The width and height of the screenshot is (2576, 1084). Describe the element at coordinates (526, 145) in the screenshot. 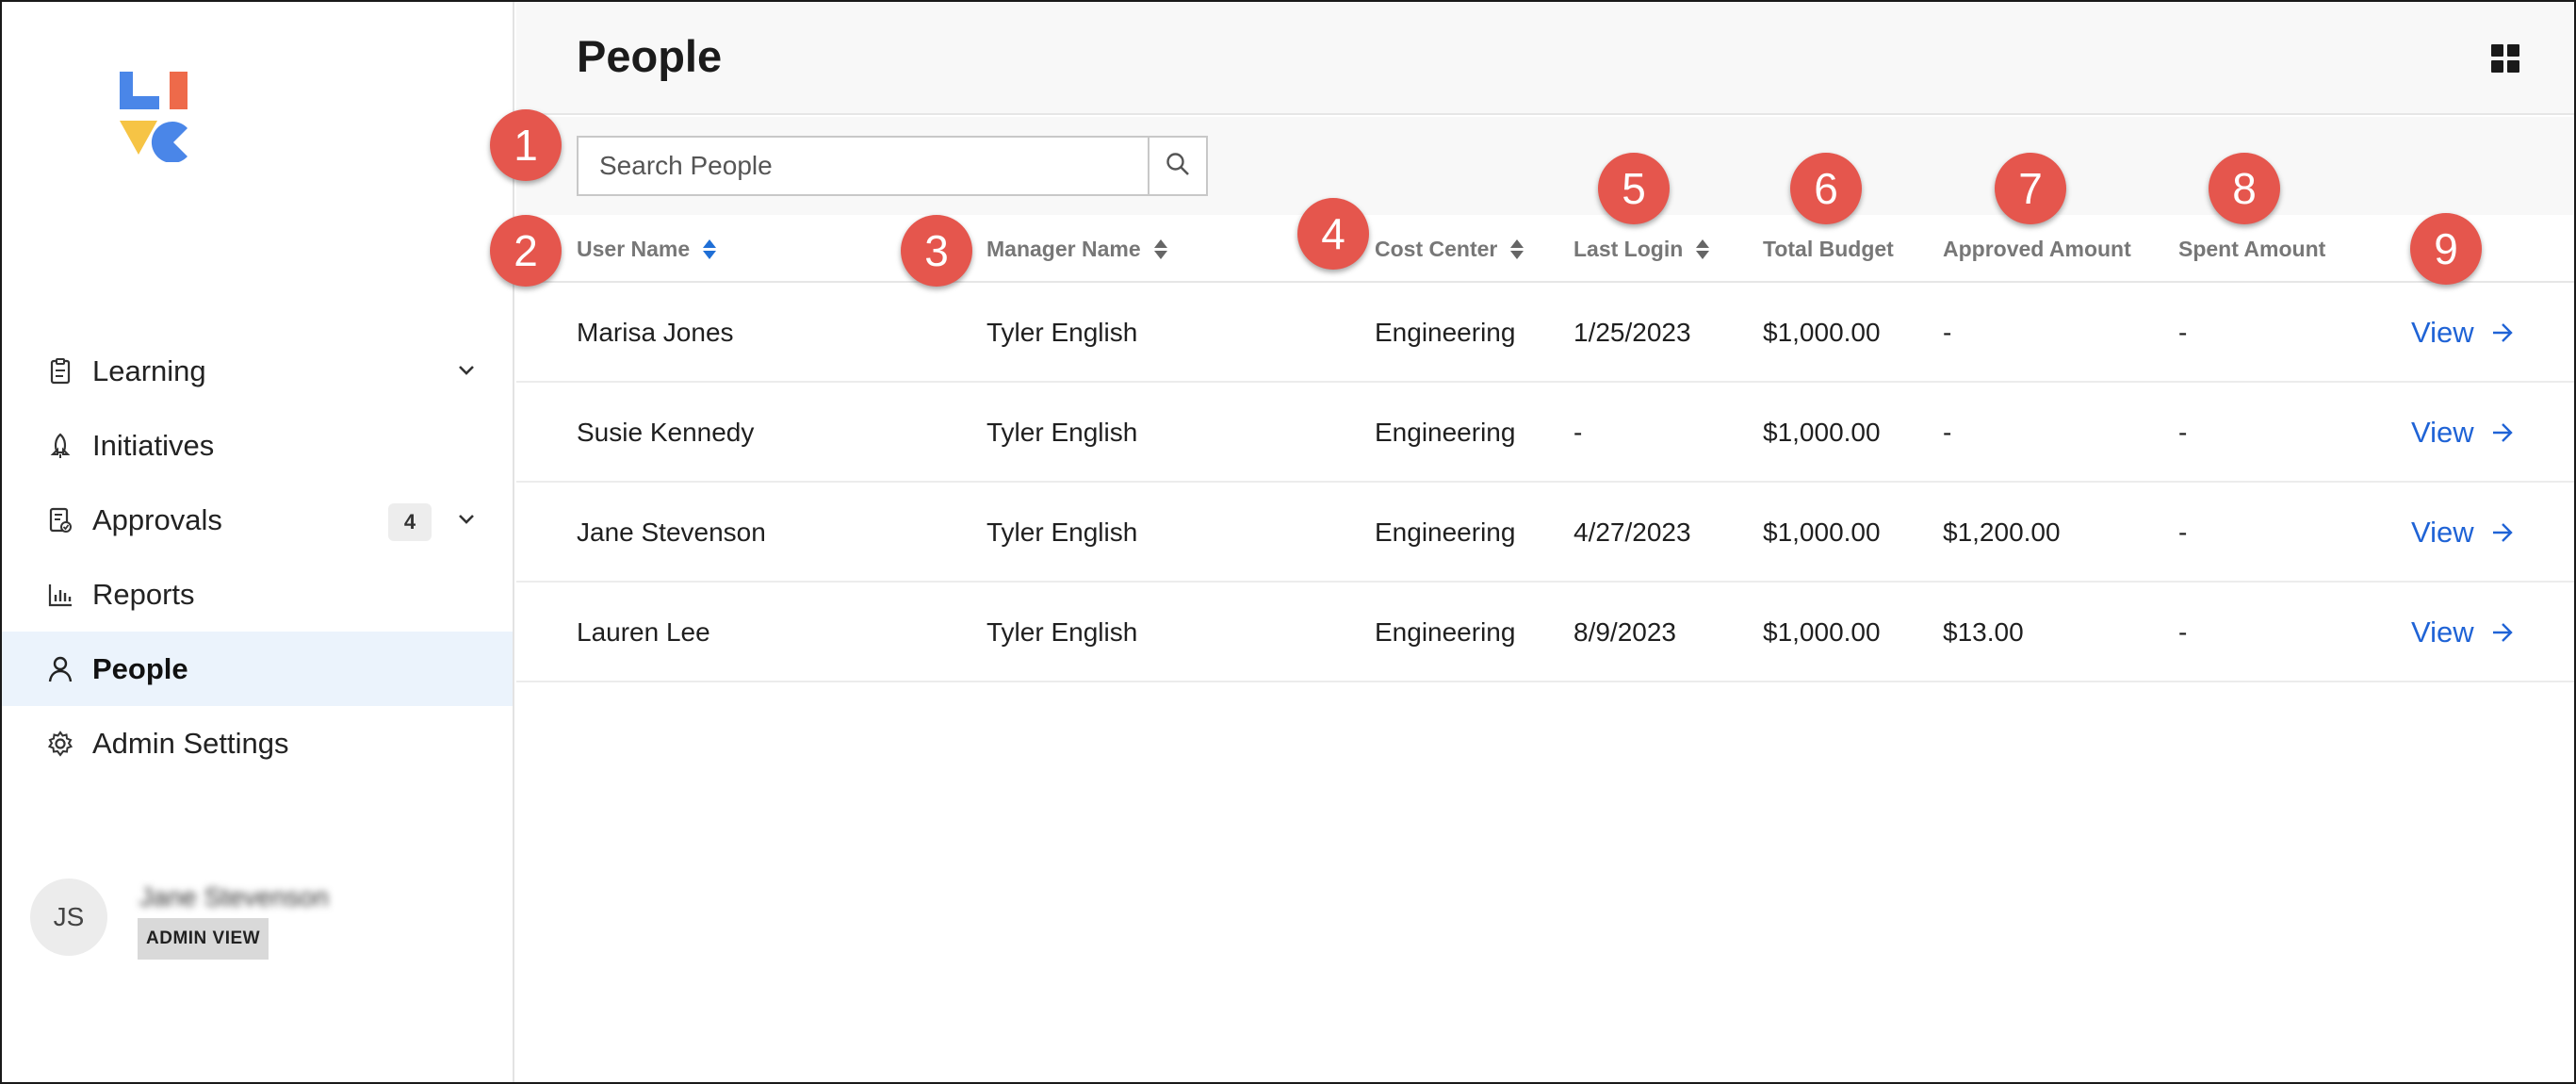

I see `callout-marker: 1` at that location.